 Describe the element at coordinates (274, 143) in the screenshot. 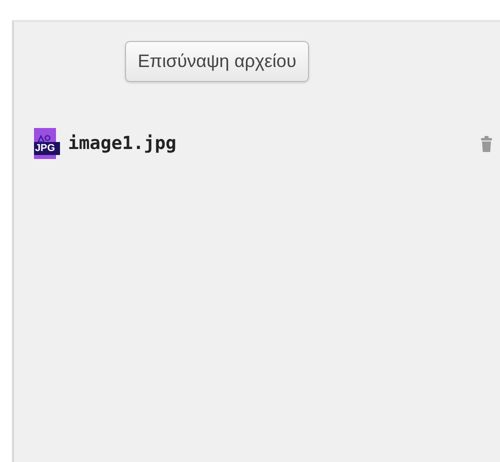

I see `file-name: image1.jpg` at that location.